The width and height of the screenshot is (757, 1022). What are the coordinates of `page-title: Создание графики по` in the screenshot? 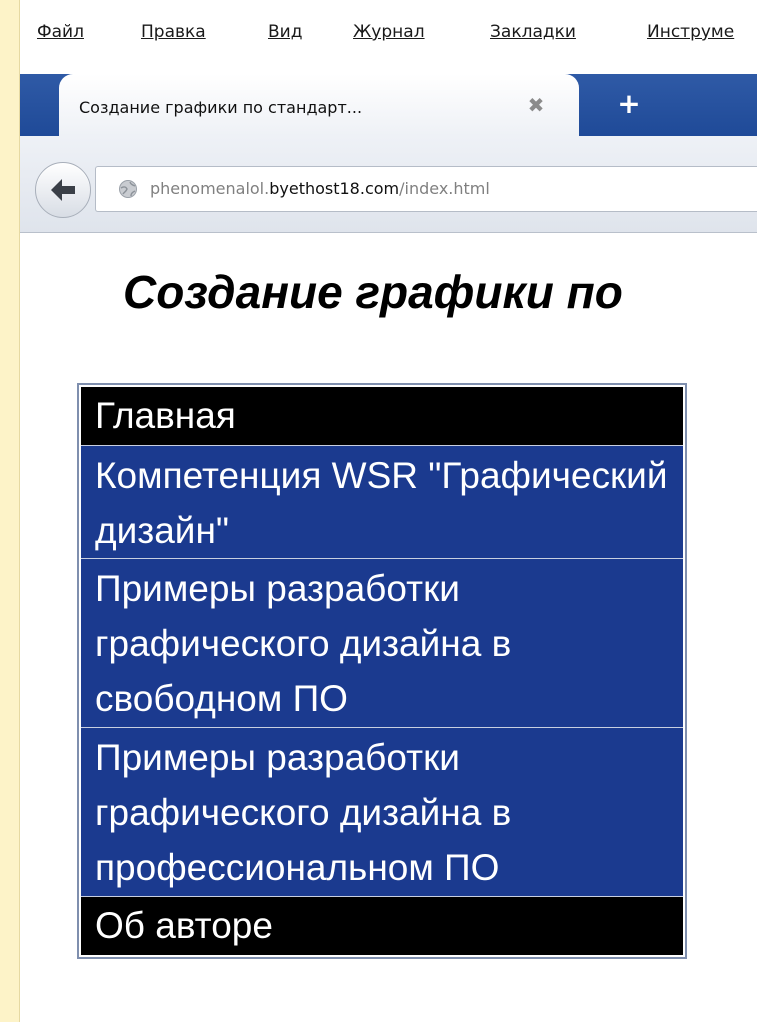 It's located at (373, 292).